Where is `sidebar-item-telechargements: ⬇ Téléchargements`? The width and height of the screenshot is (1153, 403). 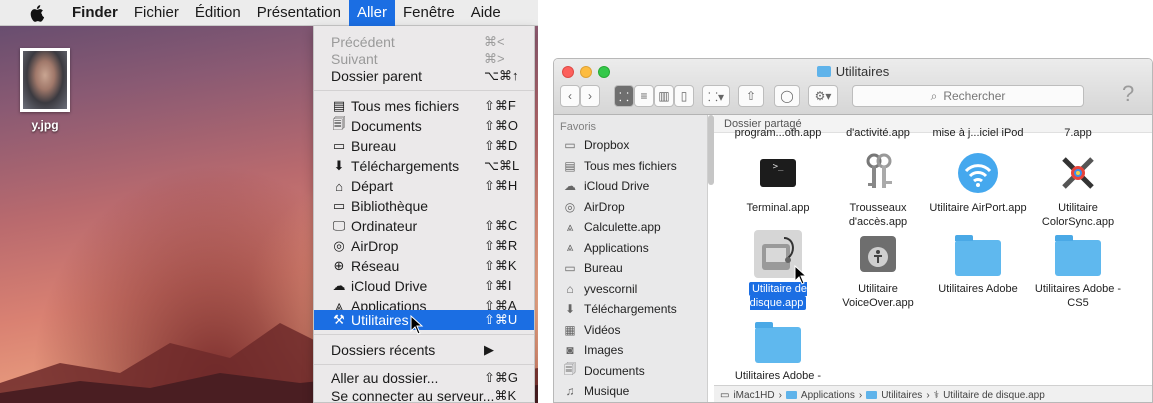 sidebar-item-telechargements: ⬇ Téléchargements is located at coordinates (630, 309).